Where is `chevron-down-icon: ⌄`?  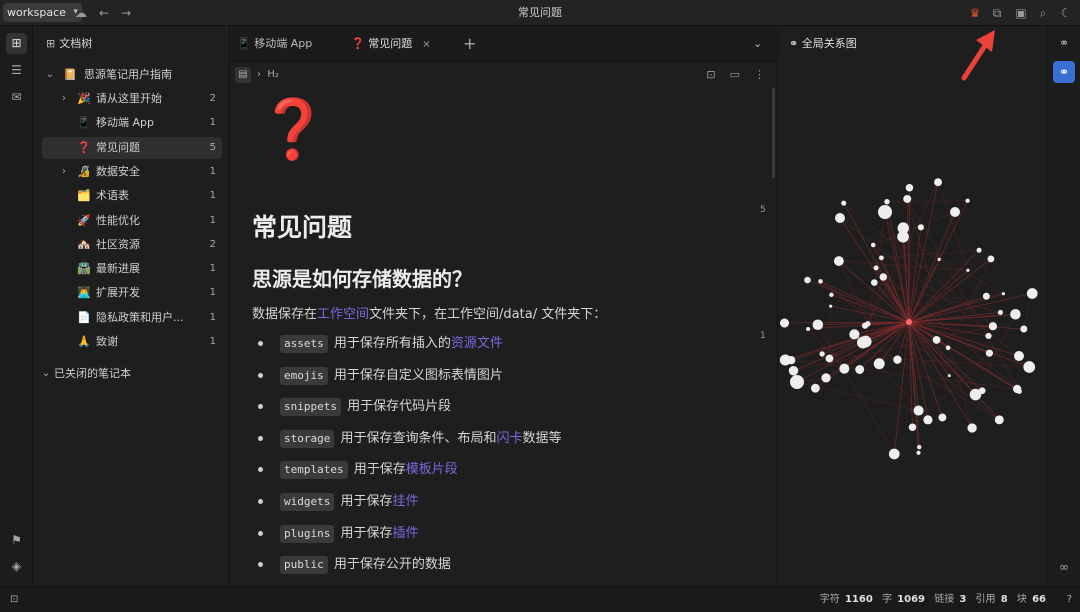 chevron-down-icon: ⌄ is located at coordinates (46, 374).